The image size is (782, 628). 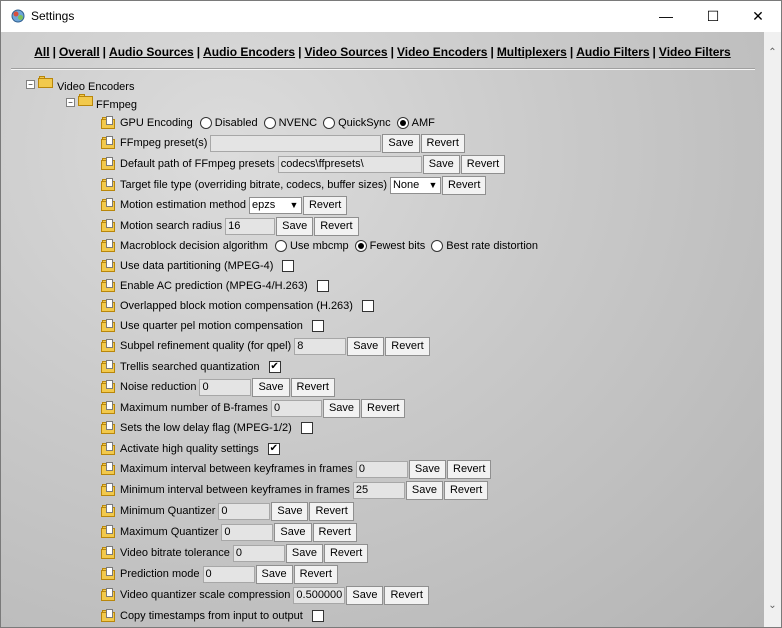 I want to click on radio-quicksync, so click(x=329, y=123).